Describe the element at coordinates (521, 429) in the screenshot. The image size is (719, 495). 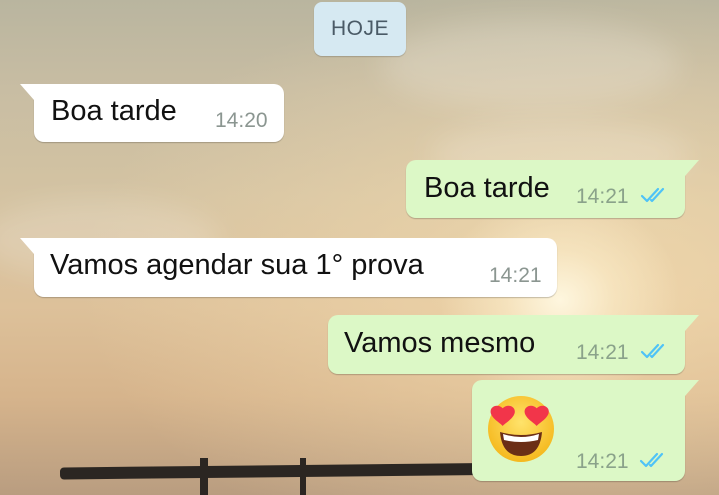
I see `heart-eyes-emoji-icon` at that location.